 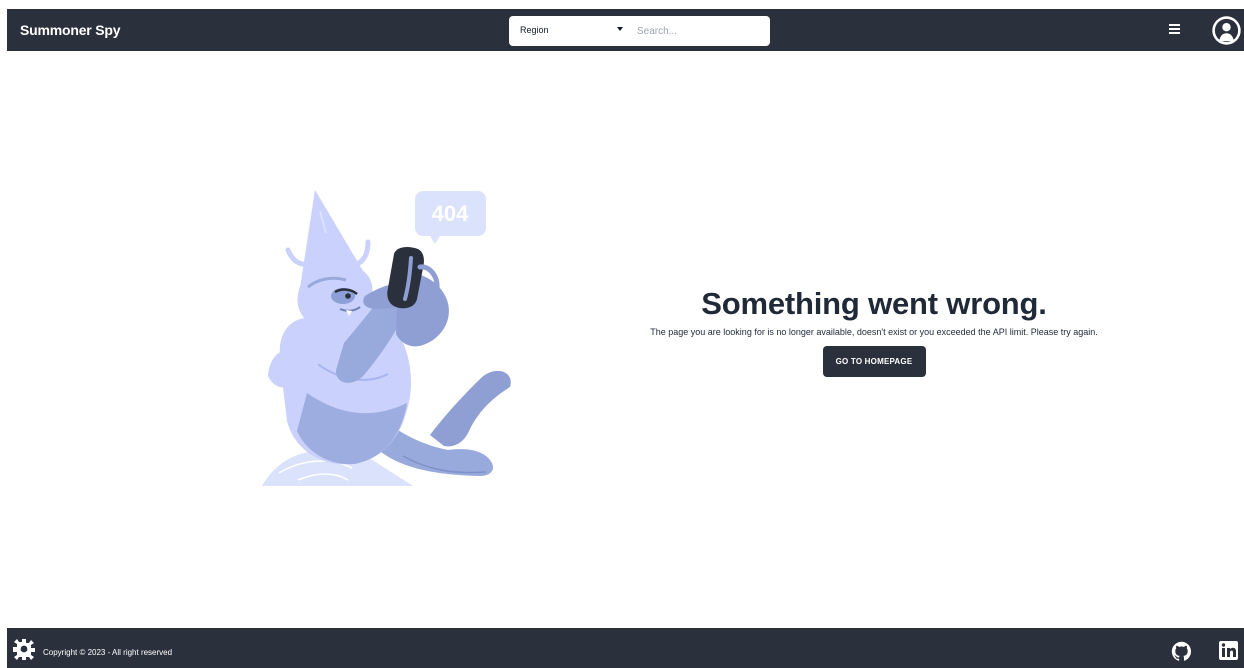 I want to click on gear-logo-icon, so click(x=24, y=649).